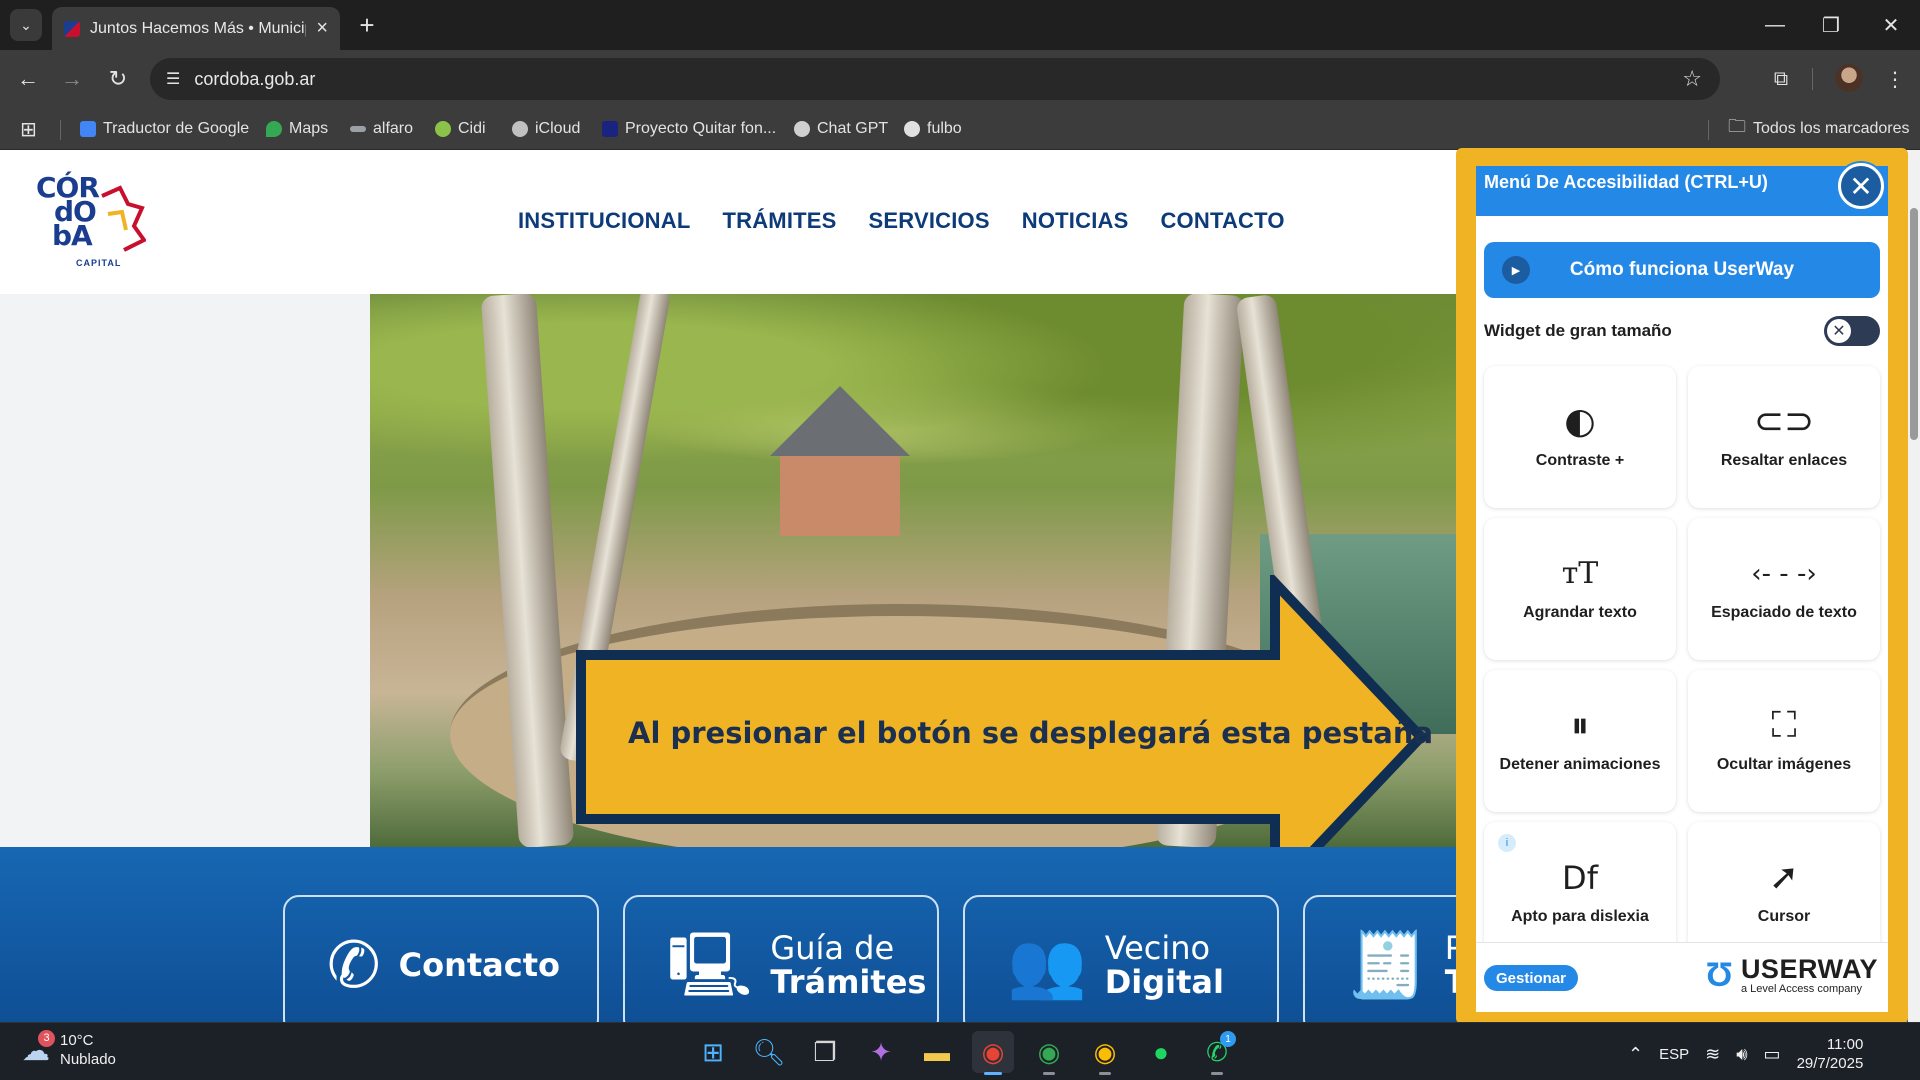  I want to click on option-hide-images: ⛶ Ocultar imágenes, so click(1784, 741).